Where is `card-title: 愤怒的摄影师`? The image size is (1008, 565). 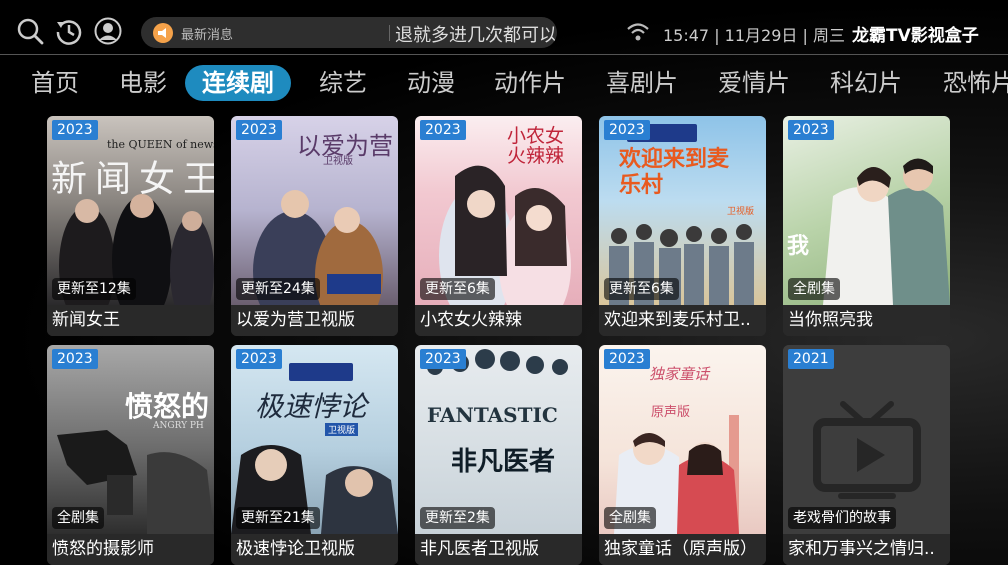
card-title: 愤怒的摄影师 is located at coordinates (130, 549).